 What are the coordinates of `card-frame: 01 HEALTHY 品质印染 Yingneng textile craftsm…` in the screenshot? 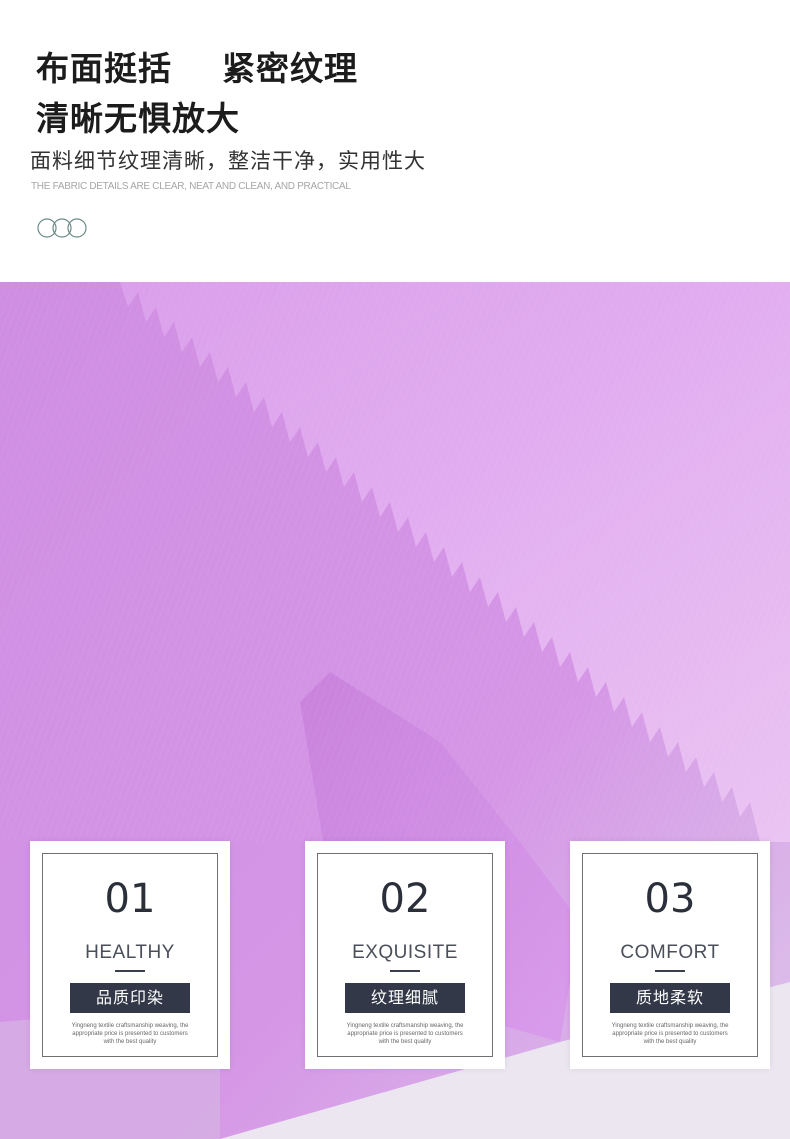 It's located at (130, 955).